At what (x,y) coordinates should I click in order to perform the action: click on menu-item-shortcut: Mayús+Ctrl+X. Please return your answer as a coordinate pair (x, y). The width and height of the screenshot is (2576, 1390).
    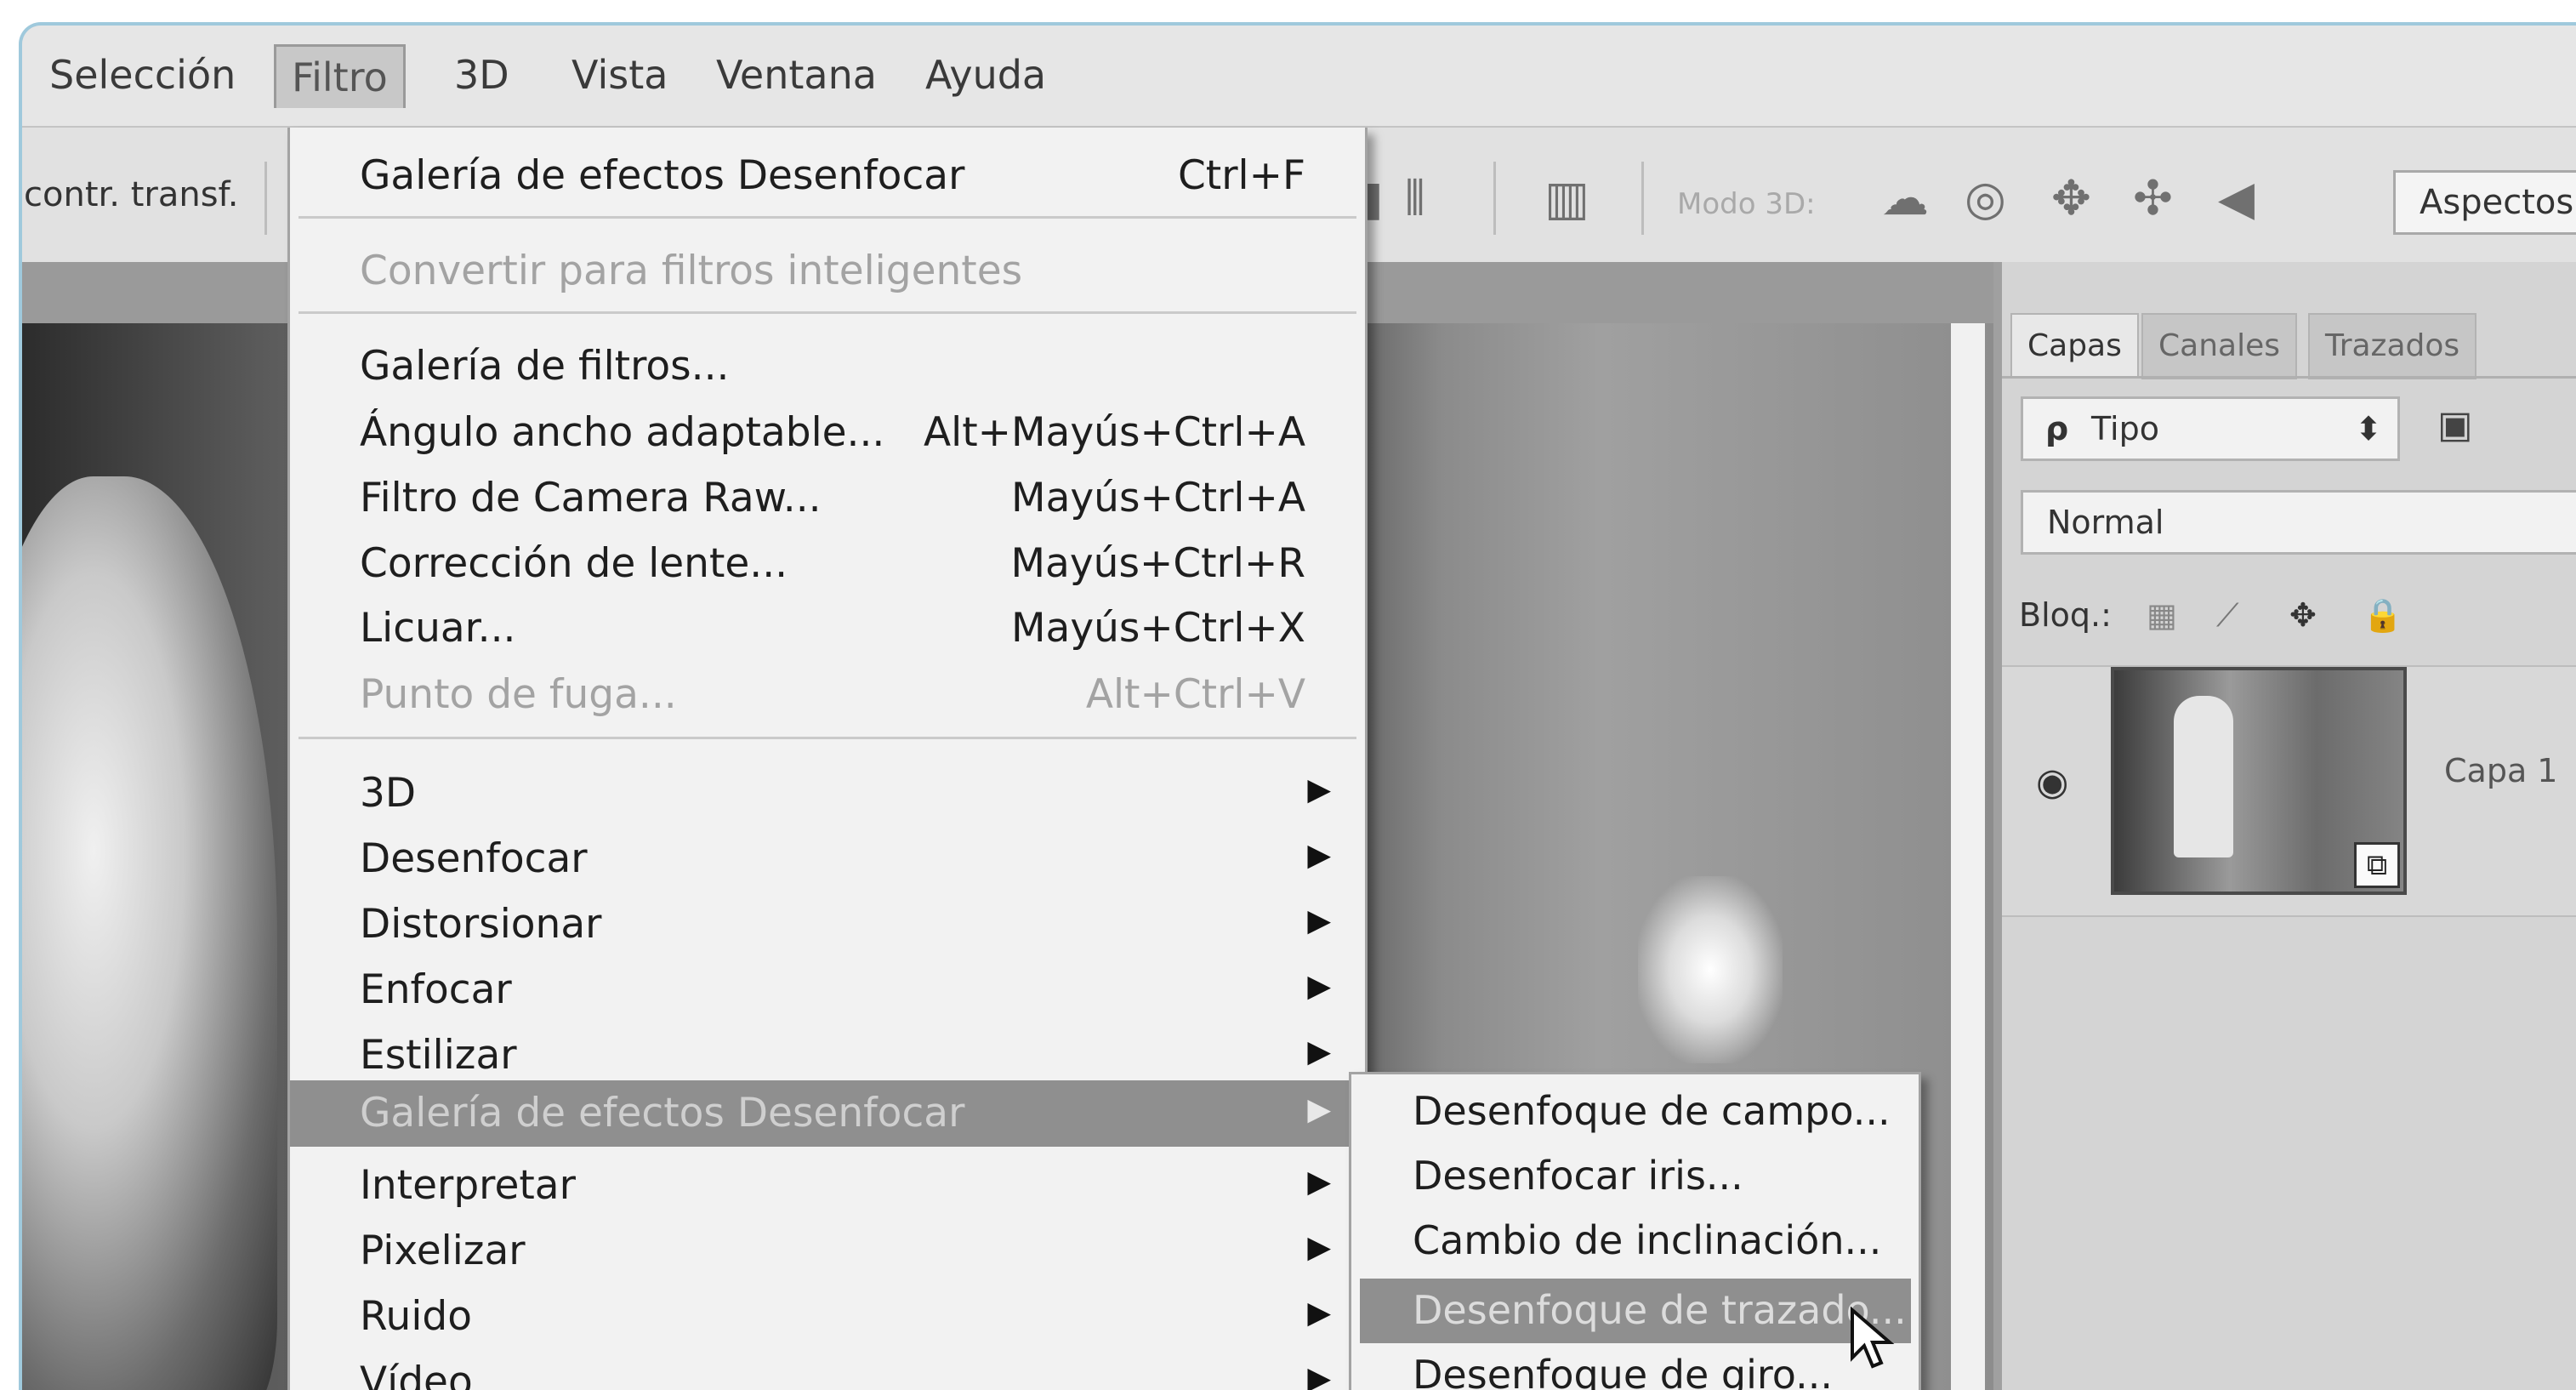
    Looking at the image, I should click on (1157, 629).